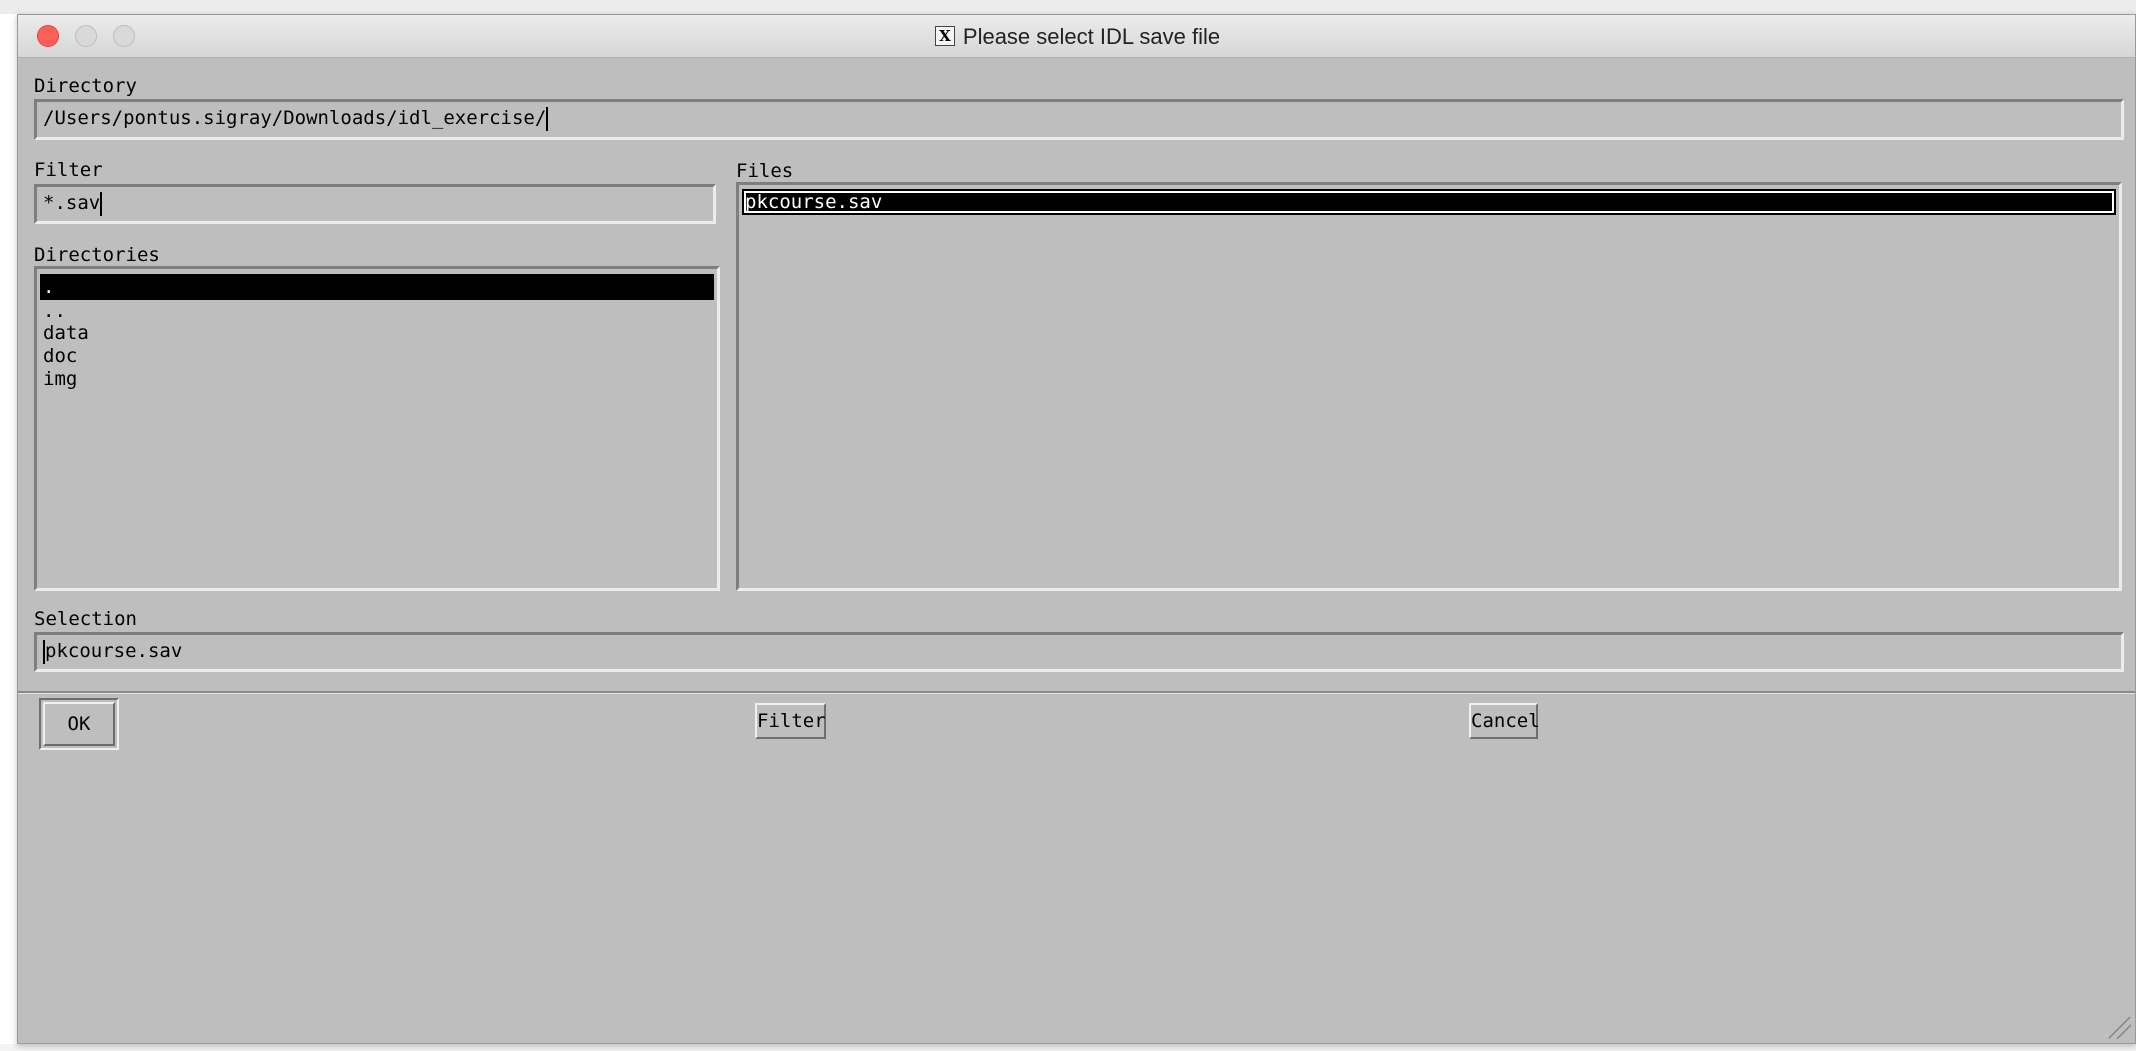 The image size is (2136, 1051). What do you see at coordinates (68, 170) in the screenshot?
I see `filter-label: Filter` at bounding box center [68, 170].